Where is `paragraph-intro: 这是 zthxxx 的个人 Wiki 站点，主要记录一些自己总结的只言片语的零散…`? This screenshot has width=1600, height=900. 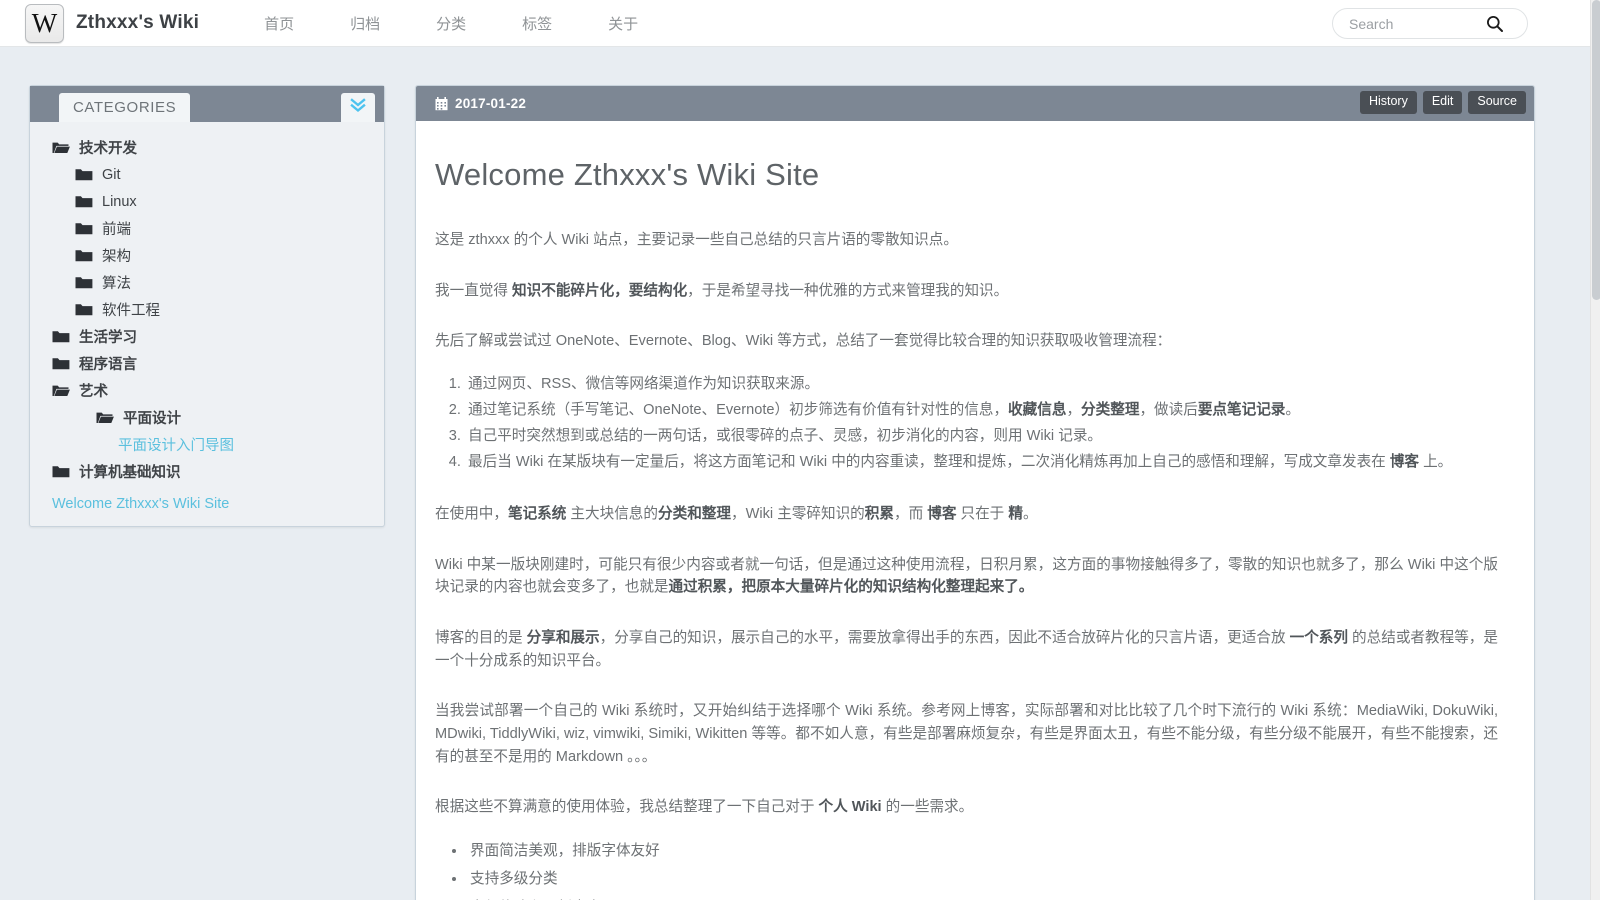
paragraph-intro: 这是 zthxxx 的个人 Wiki 站点，主要记录一些自己总结的只言片语的零散… is located at coordinates (966, 240).